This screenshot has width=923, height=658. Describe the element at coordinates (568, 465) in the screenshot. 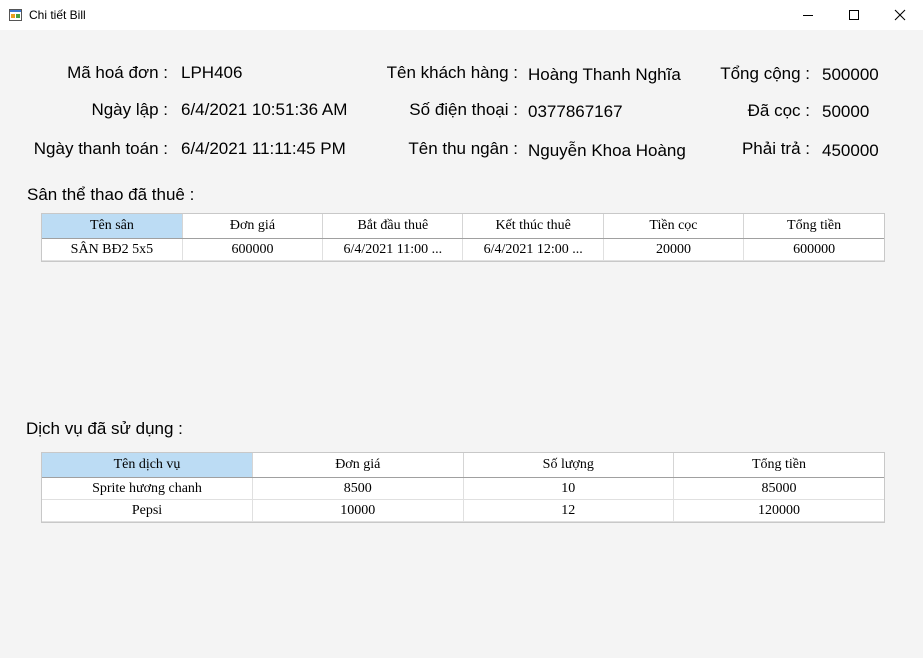

I see `column-header: Số lượng` at that location.